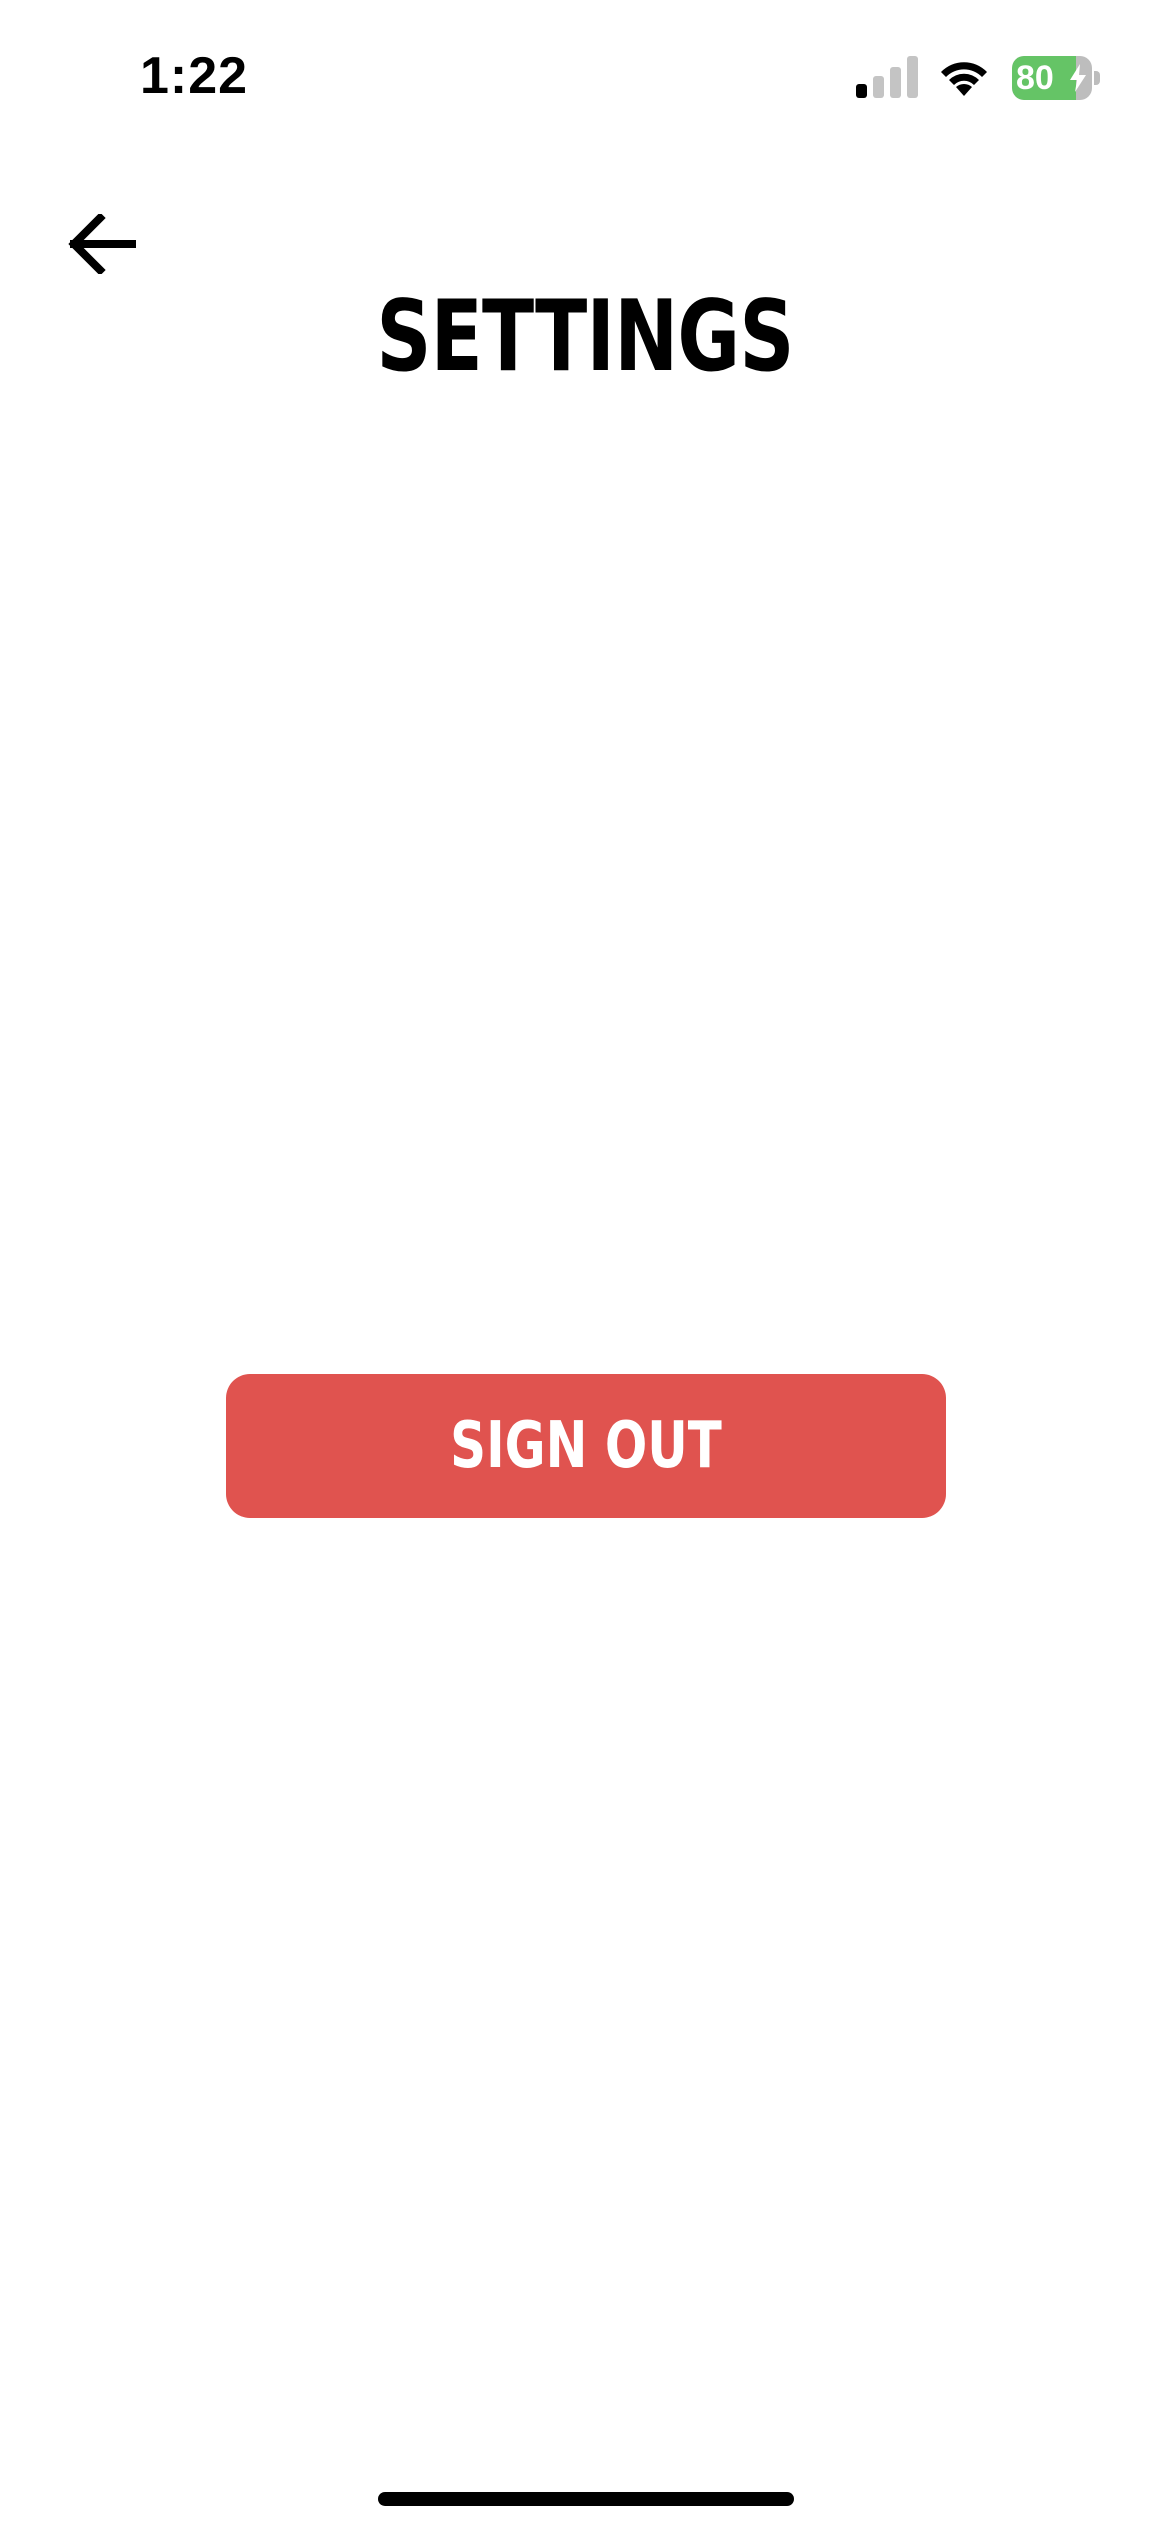  I want to click on arrow-left-icon, so click(102, 244).